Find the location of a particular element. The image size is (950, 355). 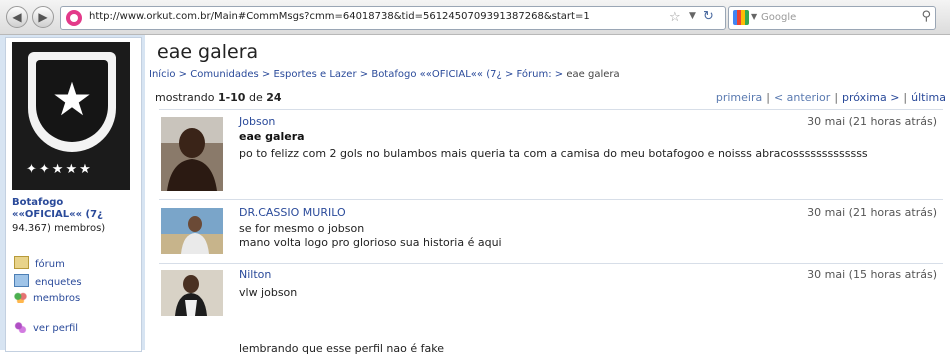

sidebar-item-label: enquetes is located at coordinates (58, 282).